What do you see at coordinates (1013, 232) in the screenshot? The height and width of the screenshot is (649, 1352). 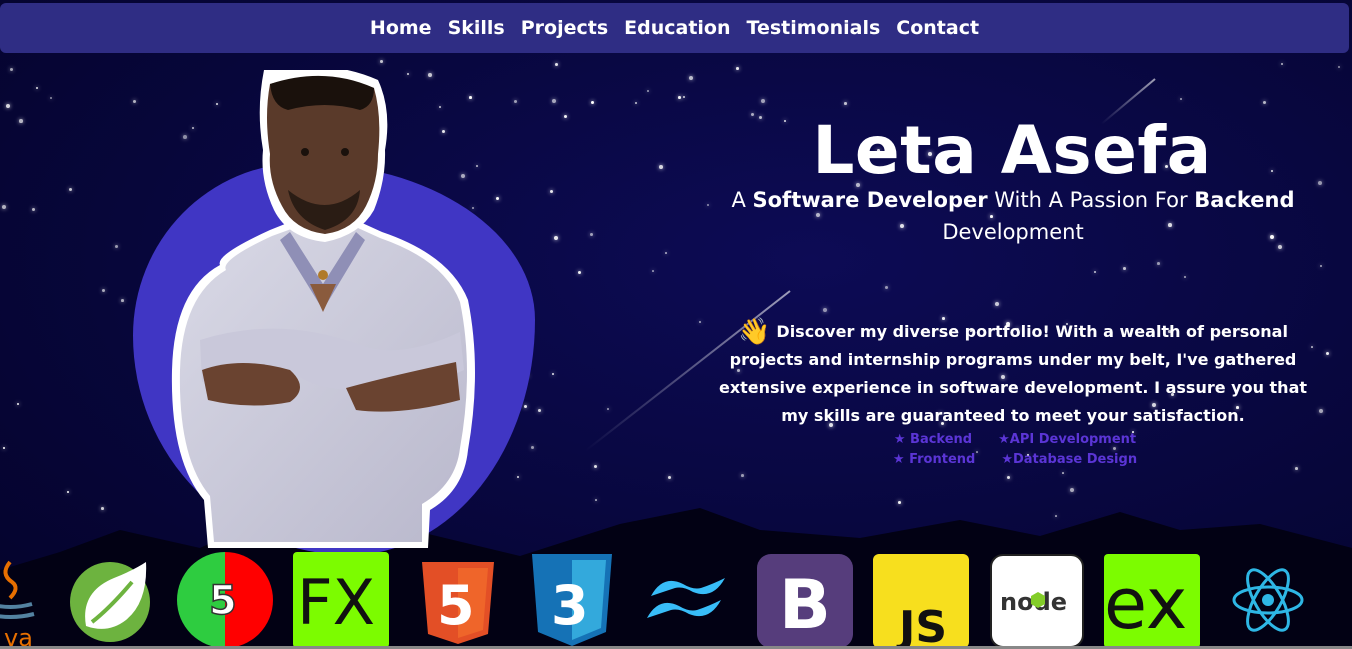 I see `tagline-suffix: Development` at bounding box center [1013, 232].